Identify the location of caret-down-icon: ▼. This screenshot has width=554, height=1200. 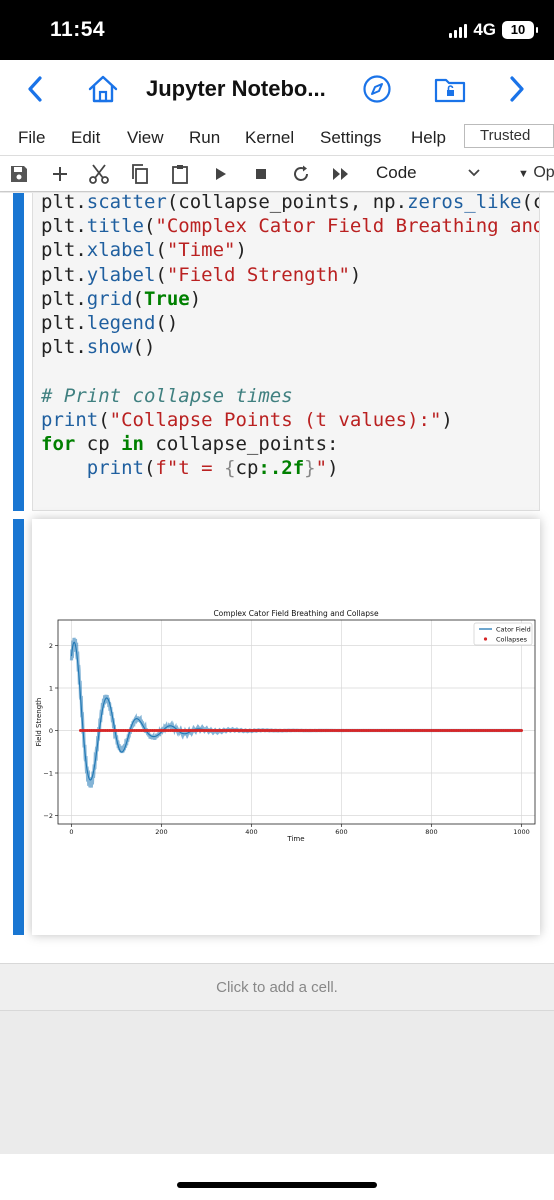
(523, 174).